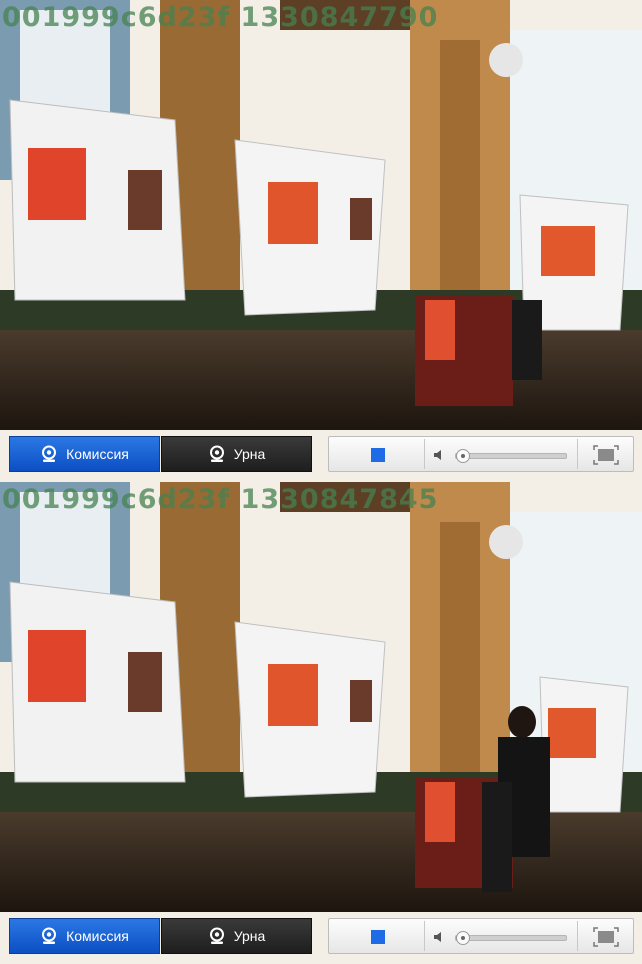 This screenshot has height=964, width=642. I want to click on camera-id-timestamp: 001999c6d23f 1330847845, so click(220, 499).